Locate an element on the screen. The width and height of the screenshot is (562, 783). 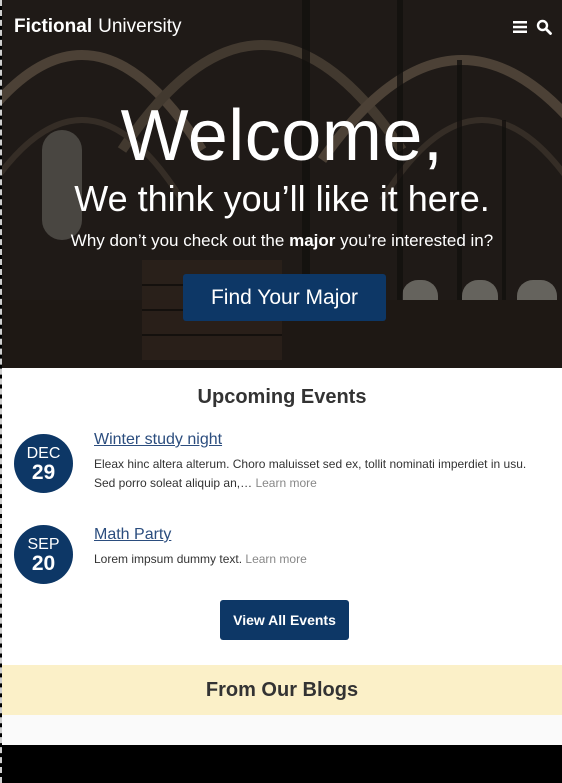
event-title-link: Winter study night is located at coordinates (322, 440).